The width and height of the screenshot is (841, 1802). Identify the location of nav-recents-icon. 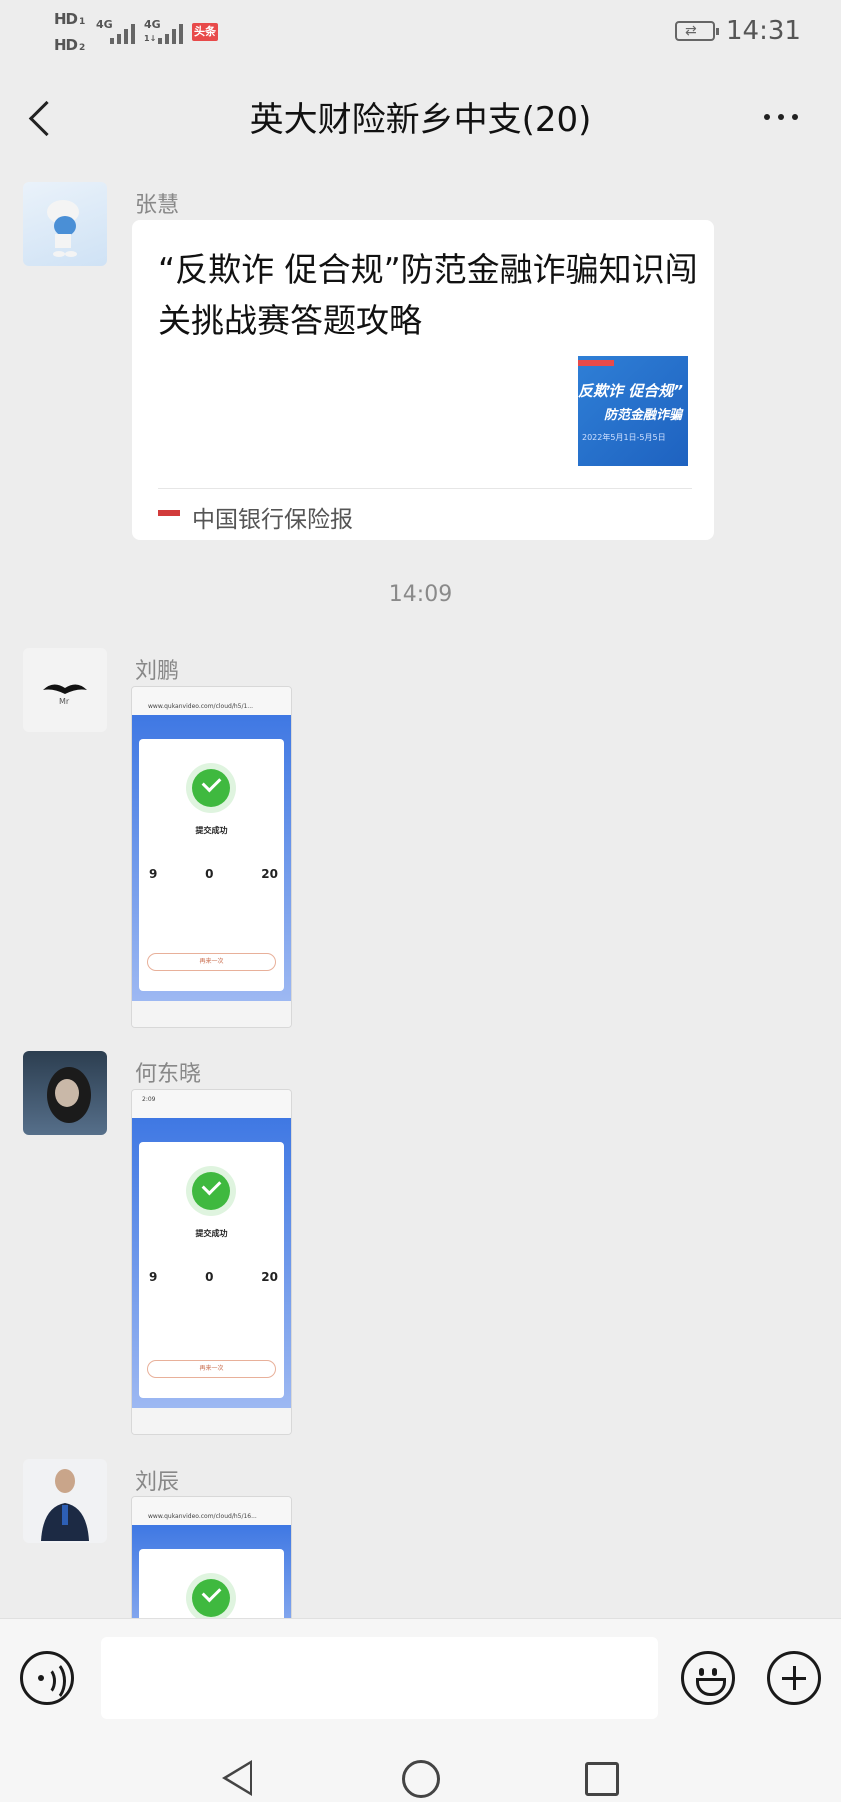
(602, 1779).